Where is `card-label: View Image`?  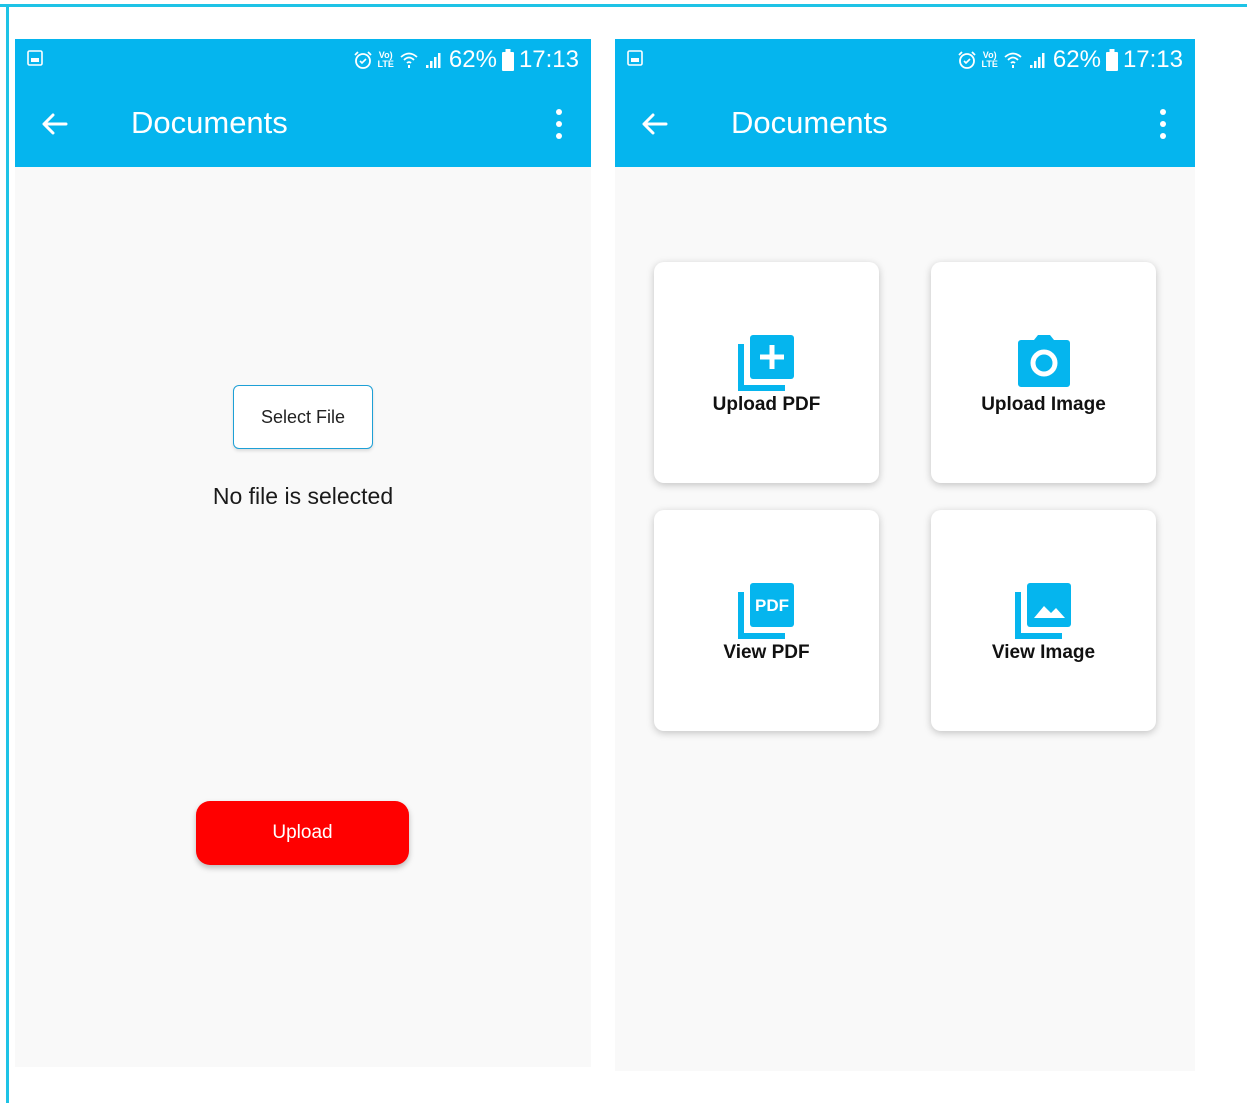 card-label: View Image is located at coordinates (1043, 652).